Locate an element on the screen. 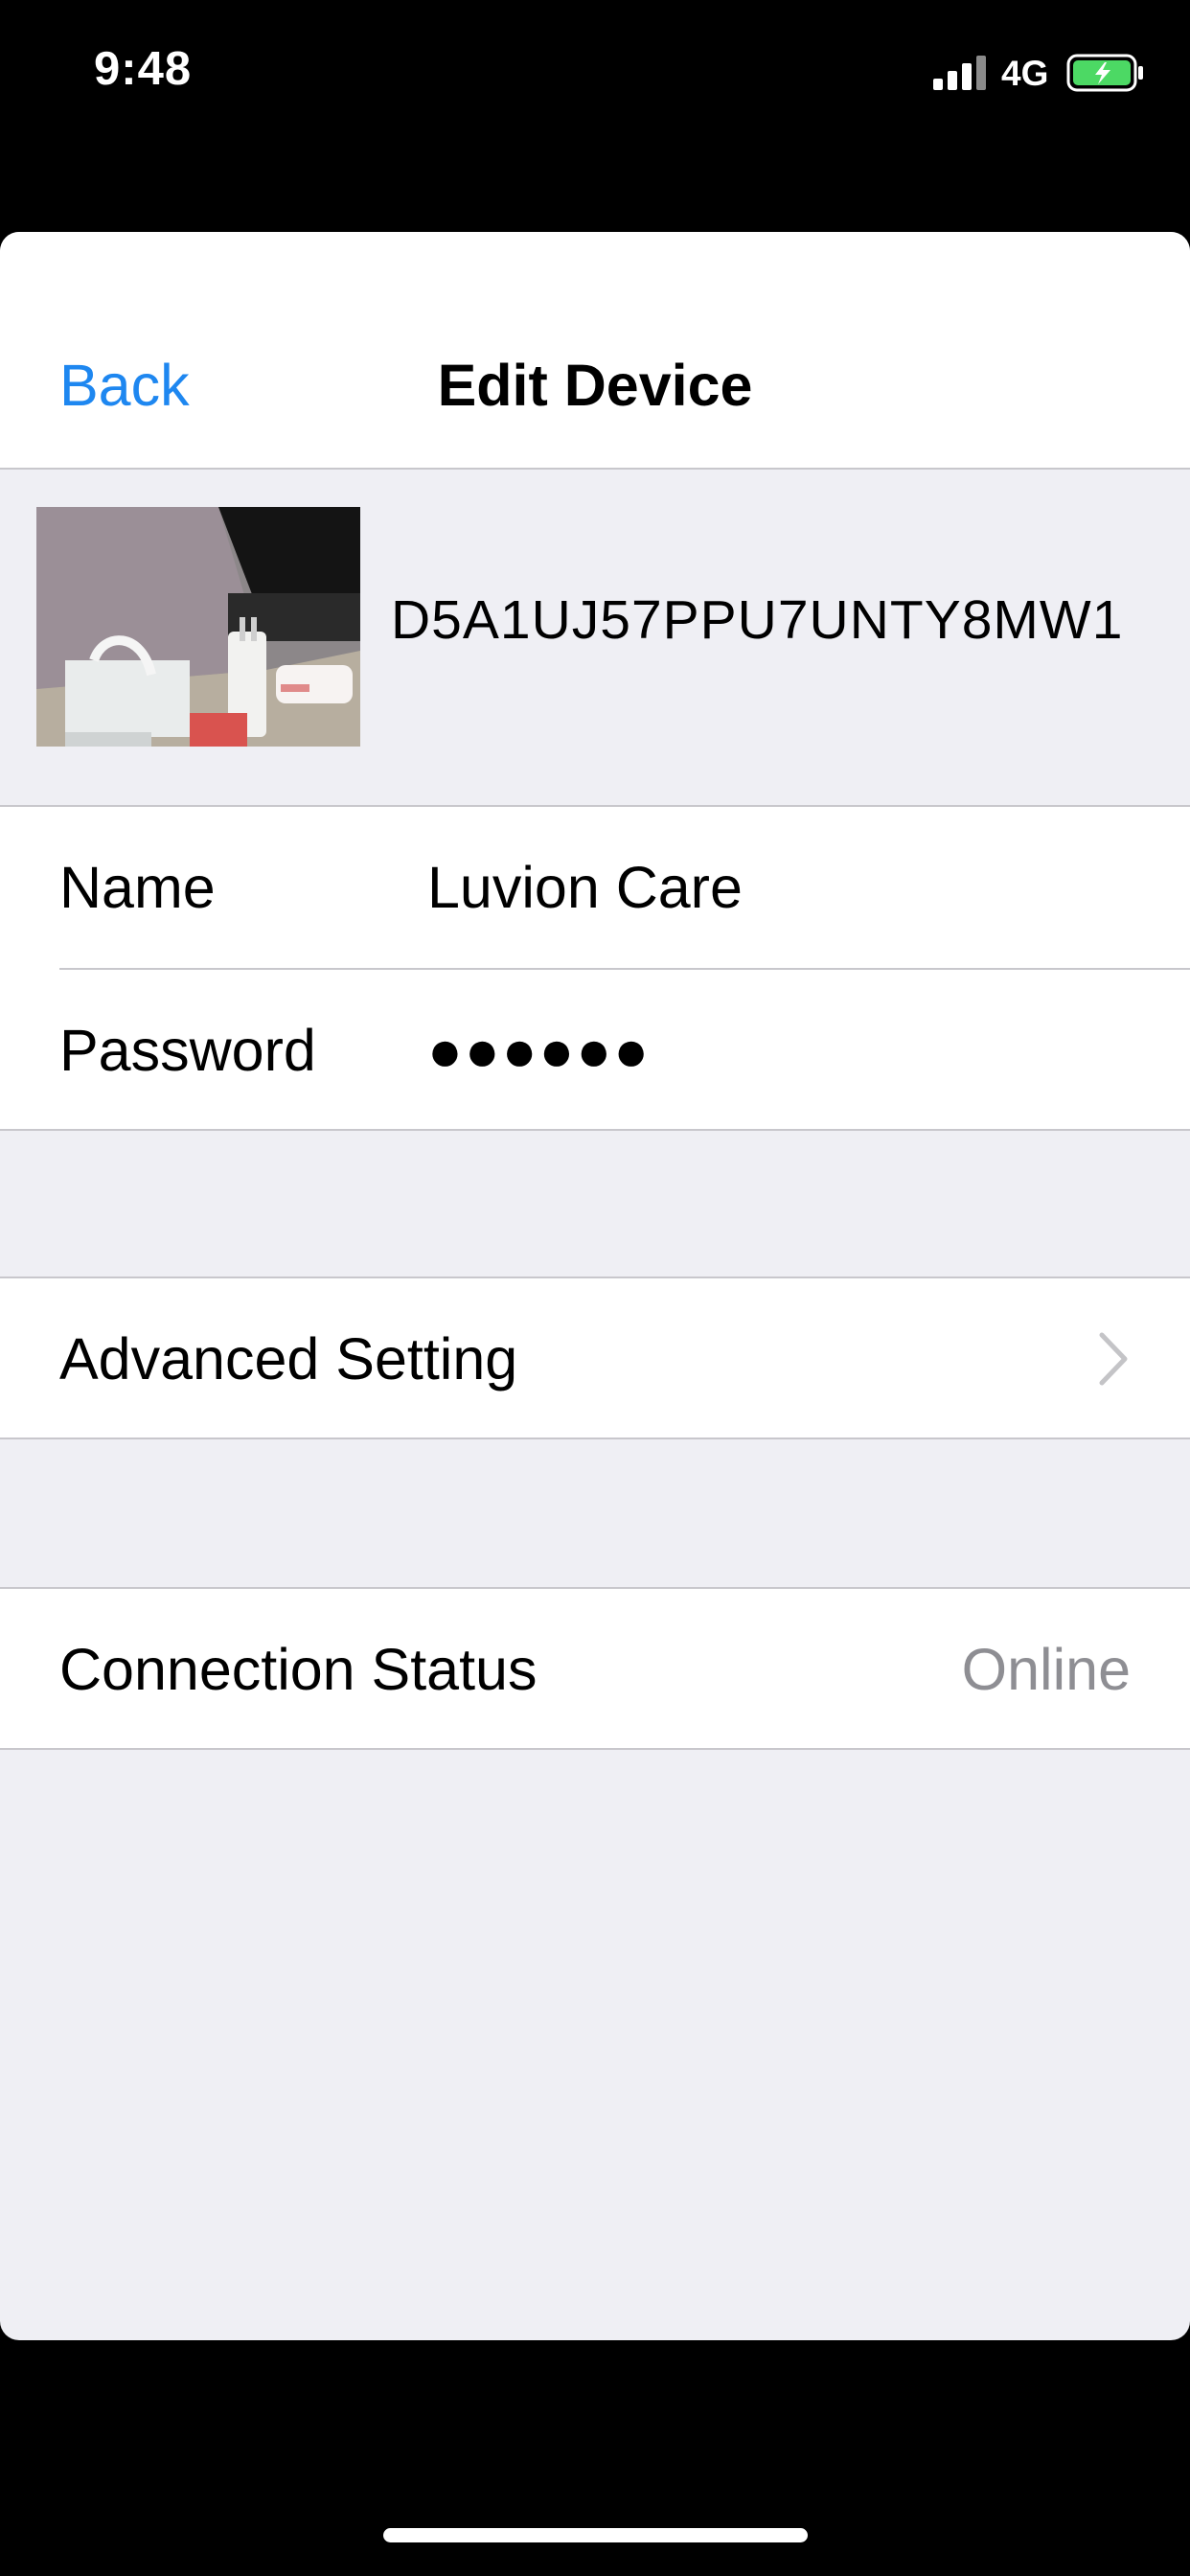 This screenshot has height=2576, width=1190. password-label: Password is located at coordinates (187, 1050).